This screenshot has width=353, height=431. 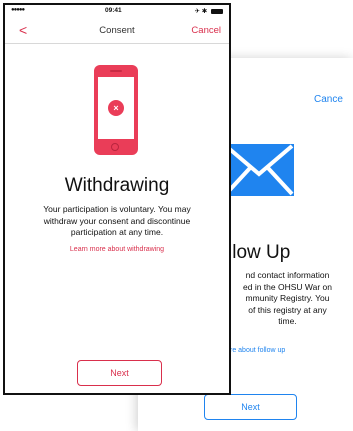 What do you see at coordinates (117, 249) in the screenshot?
I see `learn-more-link: Learn more about withdrawing` at bounding box center [117, 249].